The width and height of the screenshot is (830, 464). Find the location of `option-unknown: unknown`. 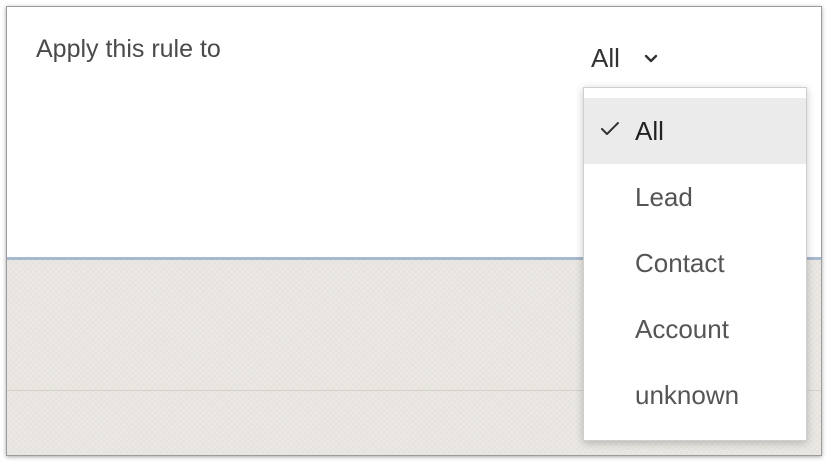

option-unknown: unknown is located at coordinates (695, 395).